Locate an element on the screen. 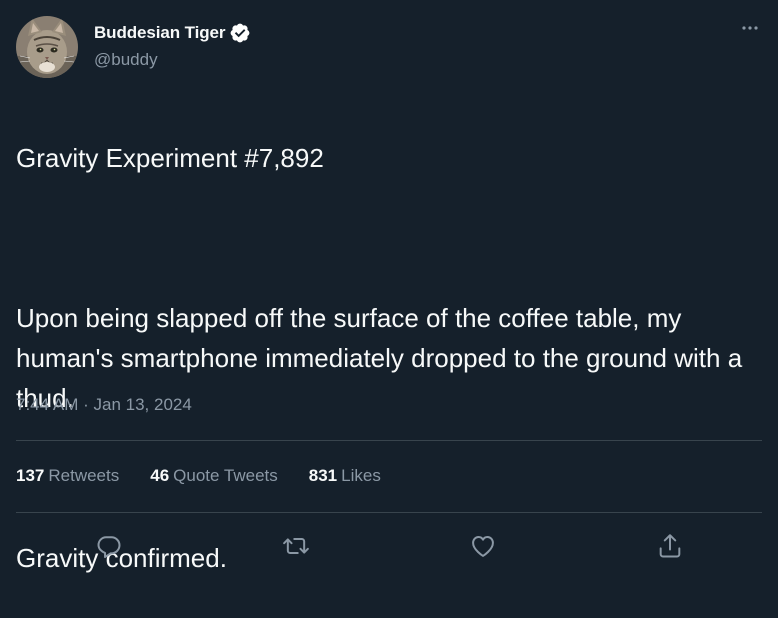 The image size is (778, 618). share-button is located at coordinates (670, 546).